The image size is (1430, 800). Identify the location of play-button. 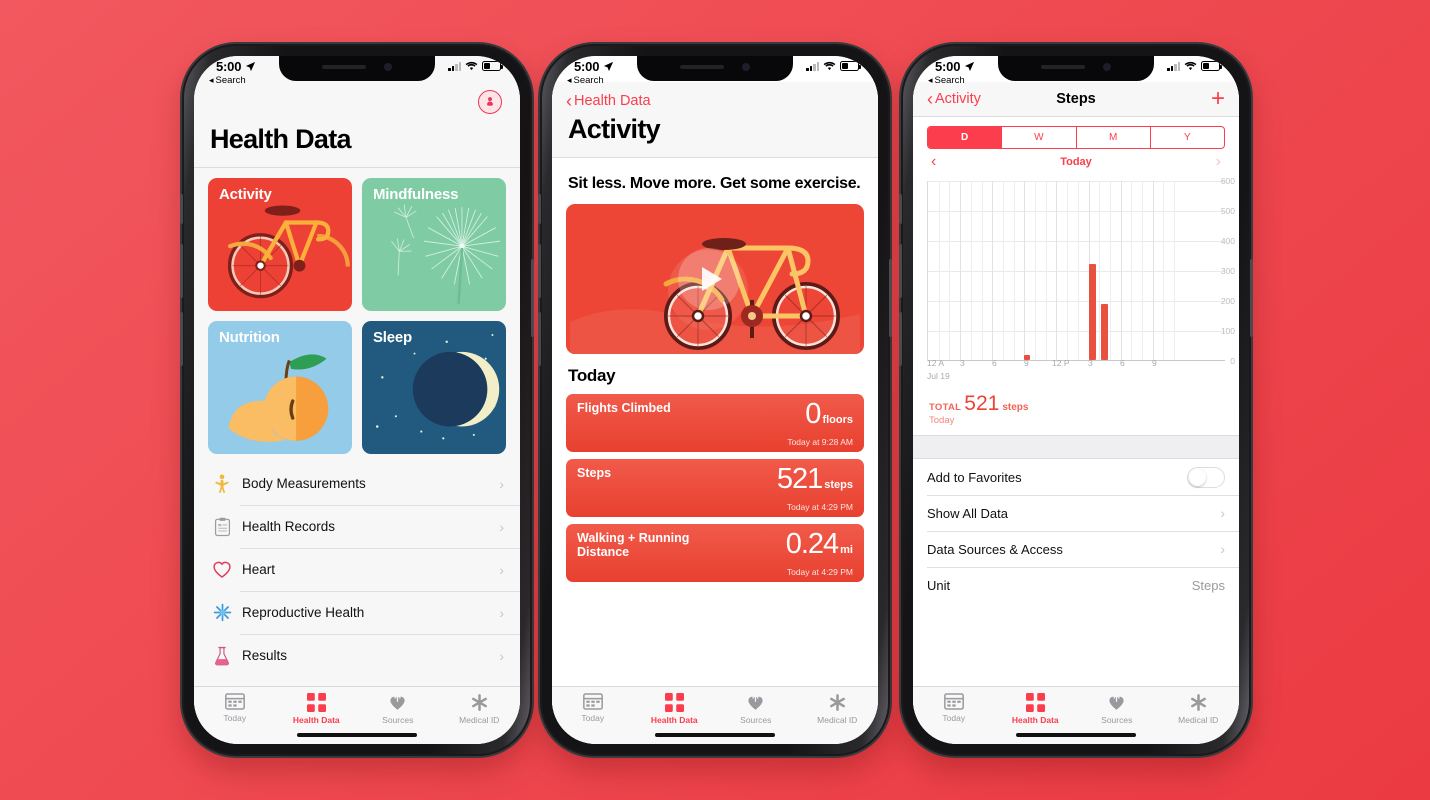
(709, 279).